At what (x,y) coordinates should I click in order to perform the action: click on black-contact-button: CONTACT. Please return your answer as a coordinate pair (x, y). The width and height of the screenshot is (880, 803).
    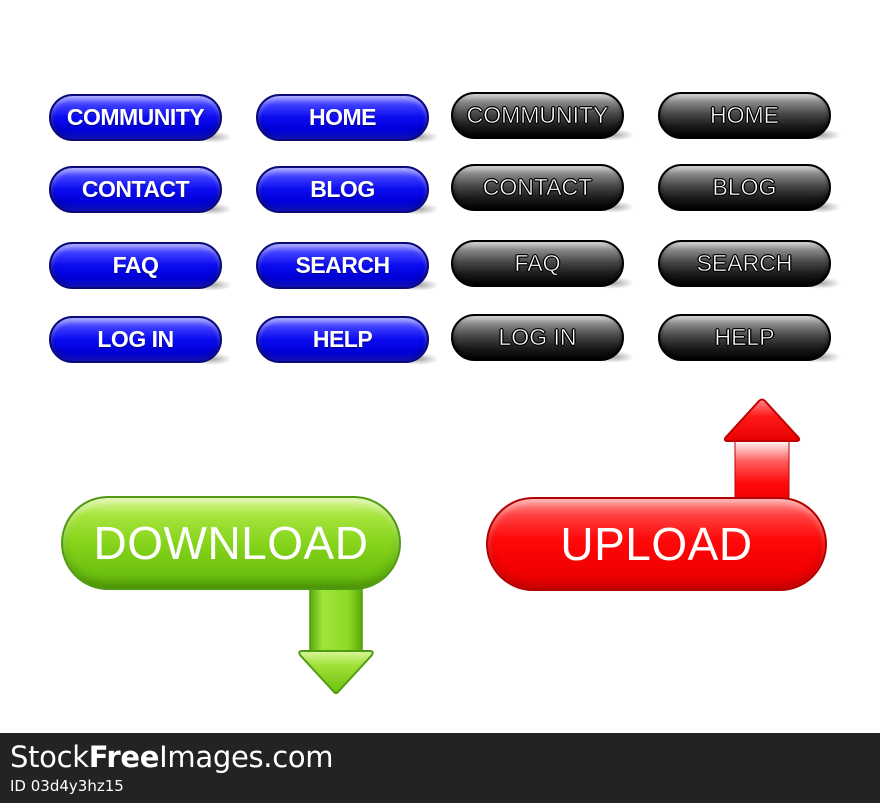
    Looking at the image, I should click on (542, 188).